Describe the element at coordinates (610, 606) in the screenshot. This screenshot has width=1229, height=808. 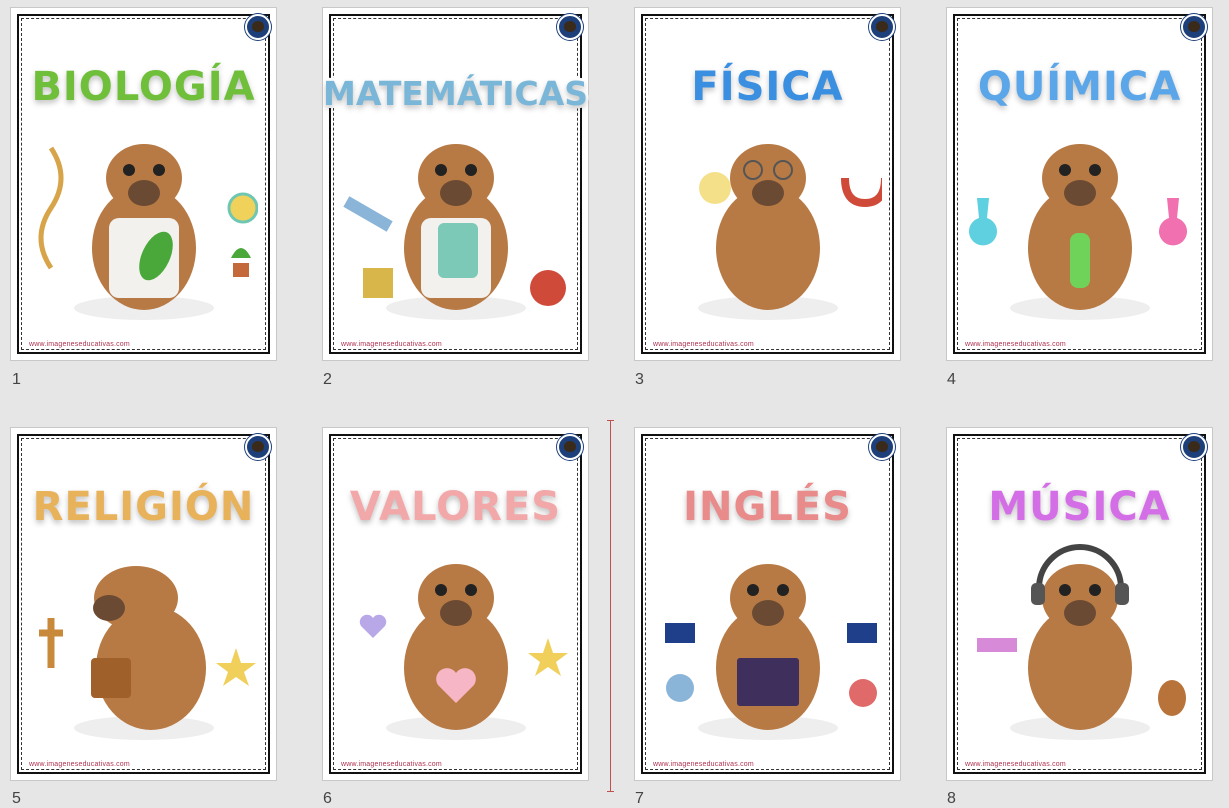
I see `insertion-marker` at that location.